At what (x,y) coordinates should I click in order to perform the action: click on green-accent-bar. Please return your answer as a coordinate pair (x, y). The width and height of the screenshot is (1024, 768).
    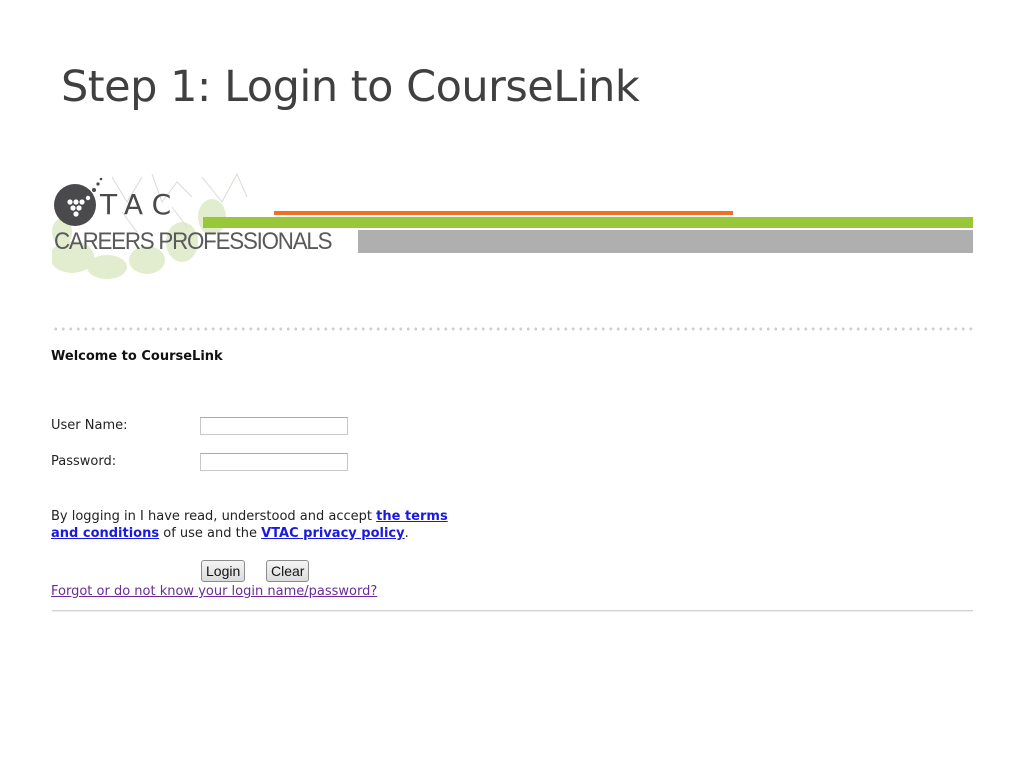
    Looking at the image, I should click on (588, 222).